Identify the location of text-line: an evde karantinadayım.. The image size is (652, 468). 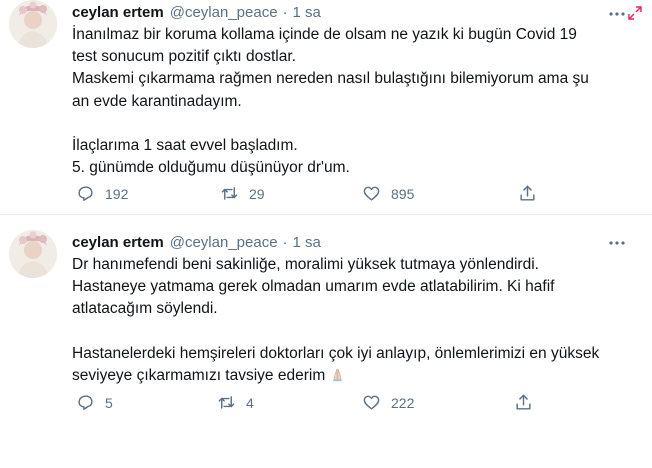
(157, 101).